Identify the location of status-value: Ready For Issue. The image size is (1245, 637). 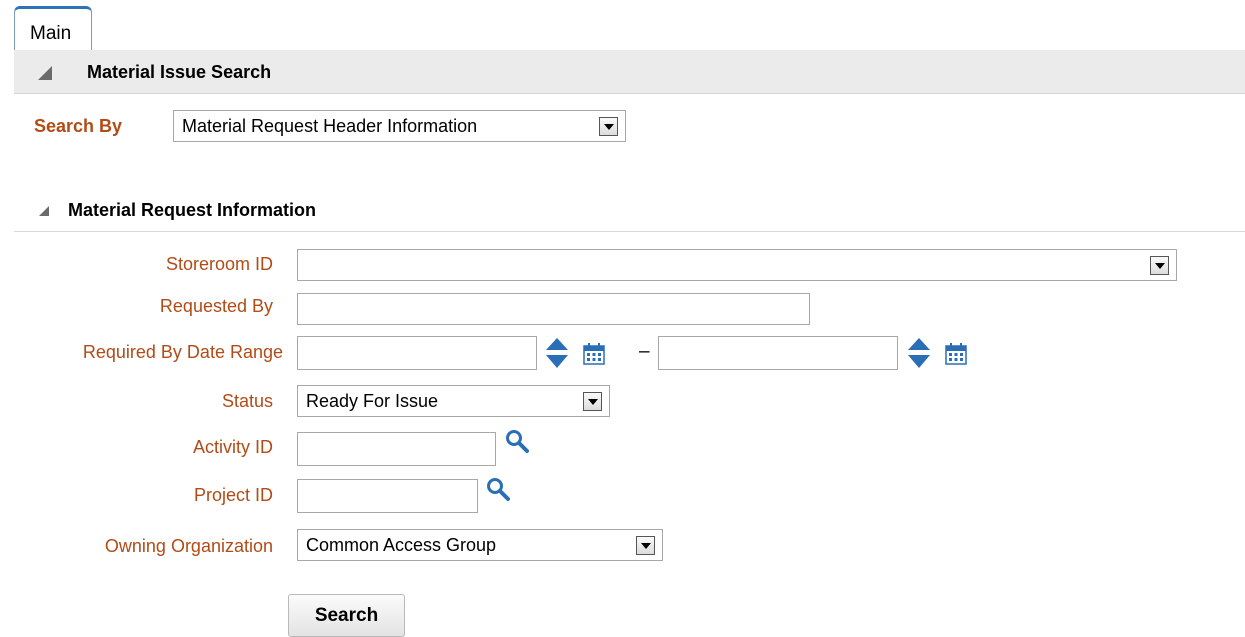
(372, 401).